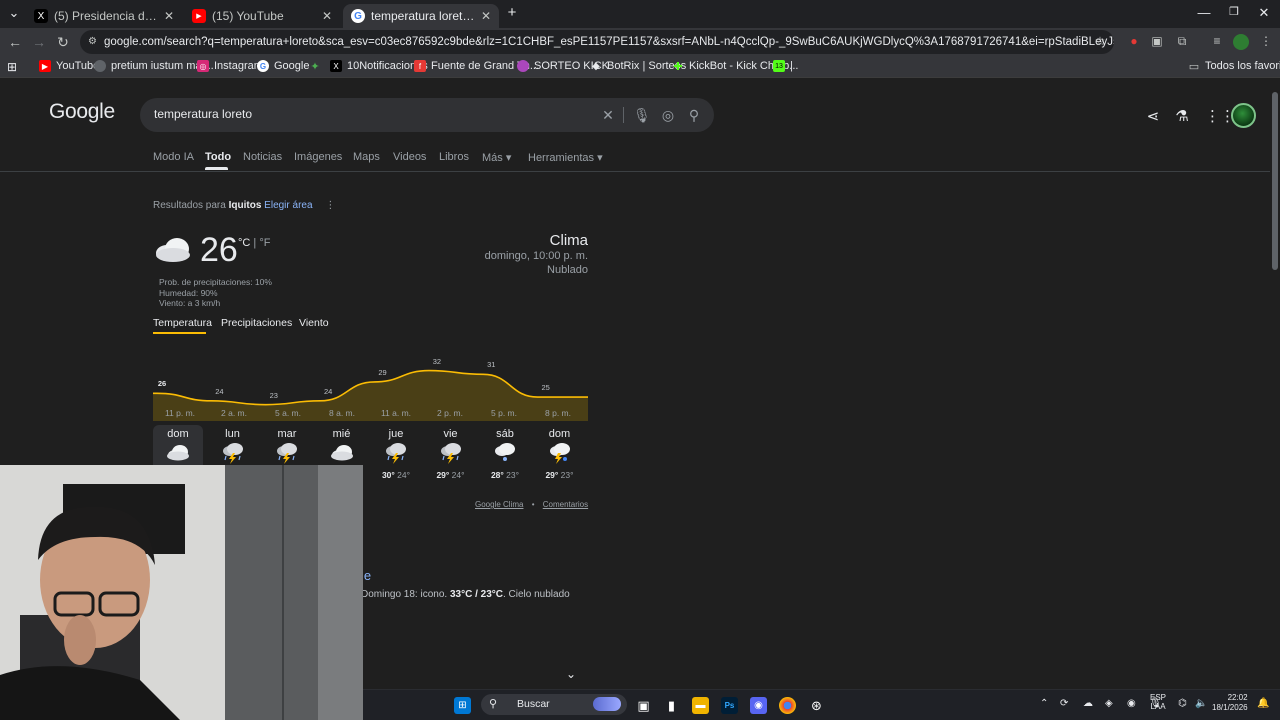 This screenshot has width=1280, height=720. What do you see at coordinates (1204, 12) in the screenshot?
I see `minimize-icon: —` at bounding box center [1204, 12].